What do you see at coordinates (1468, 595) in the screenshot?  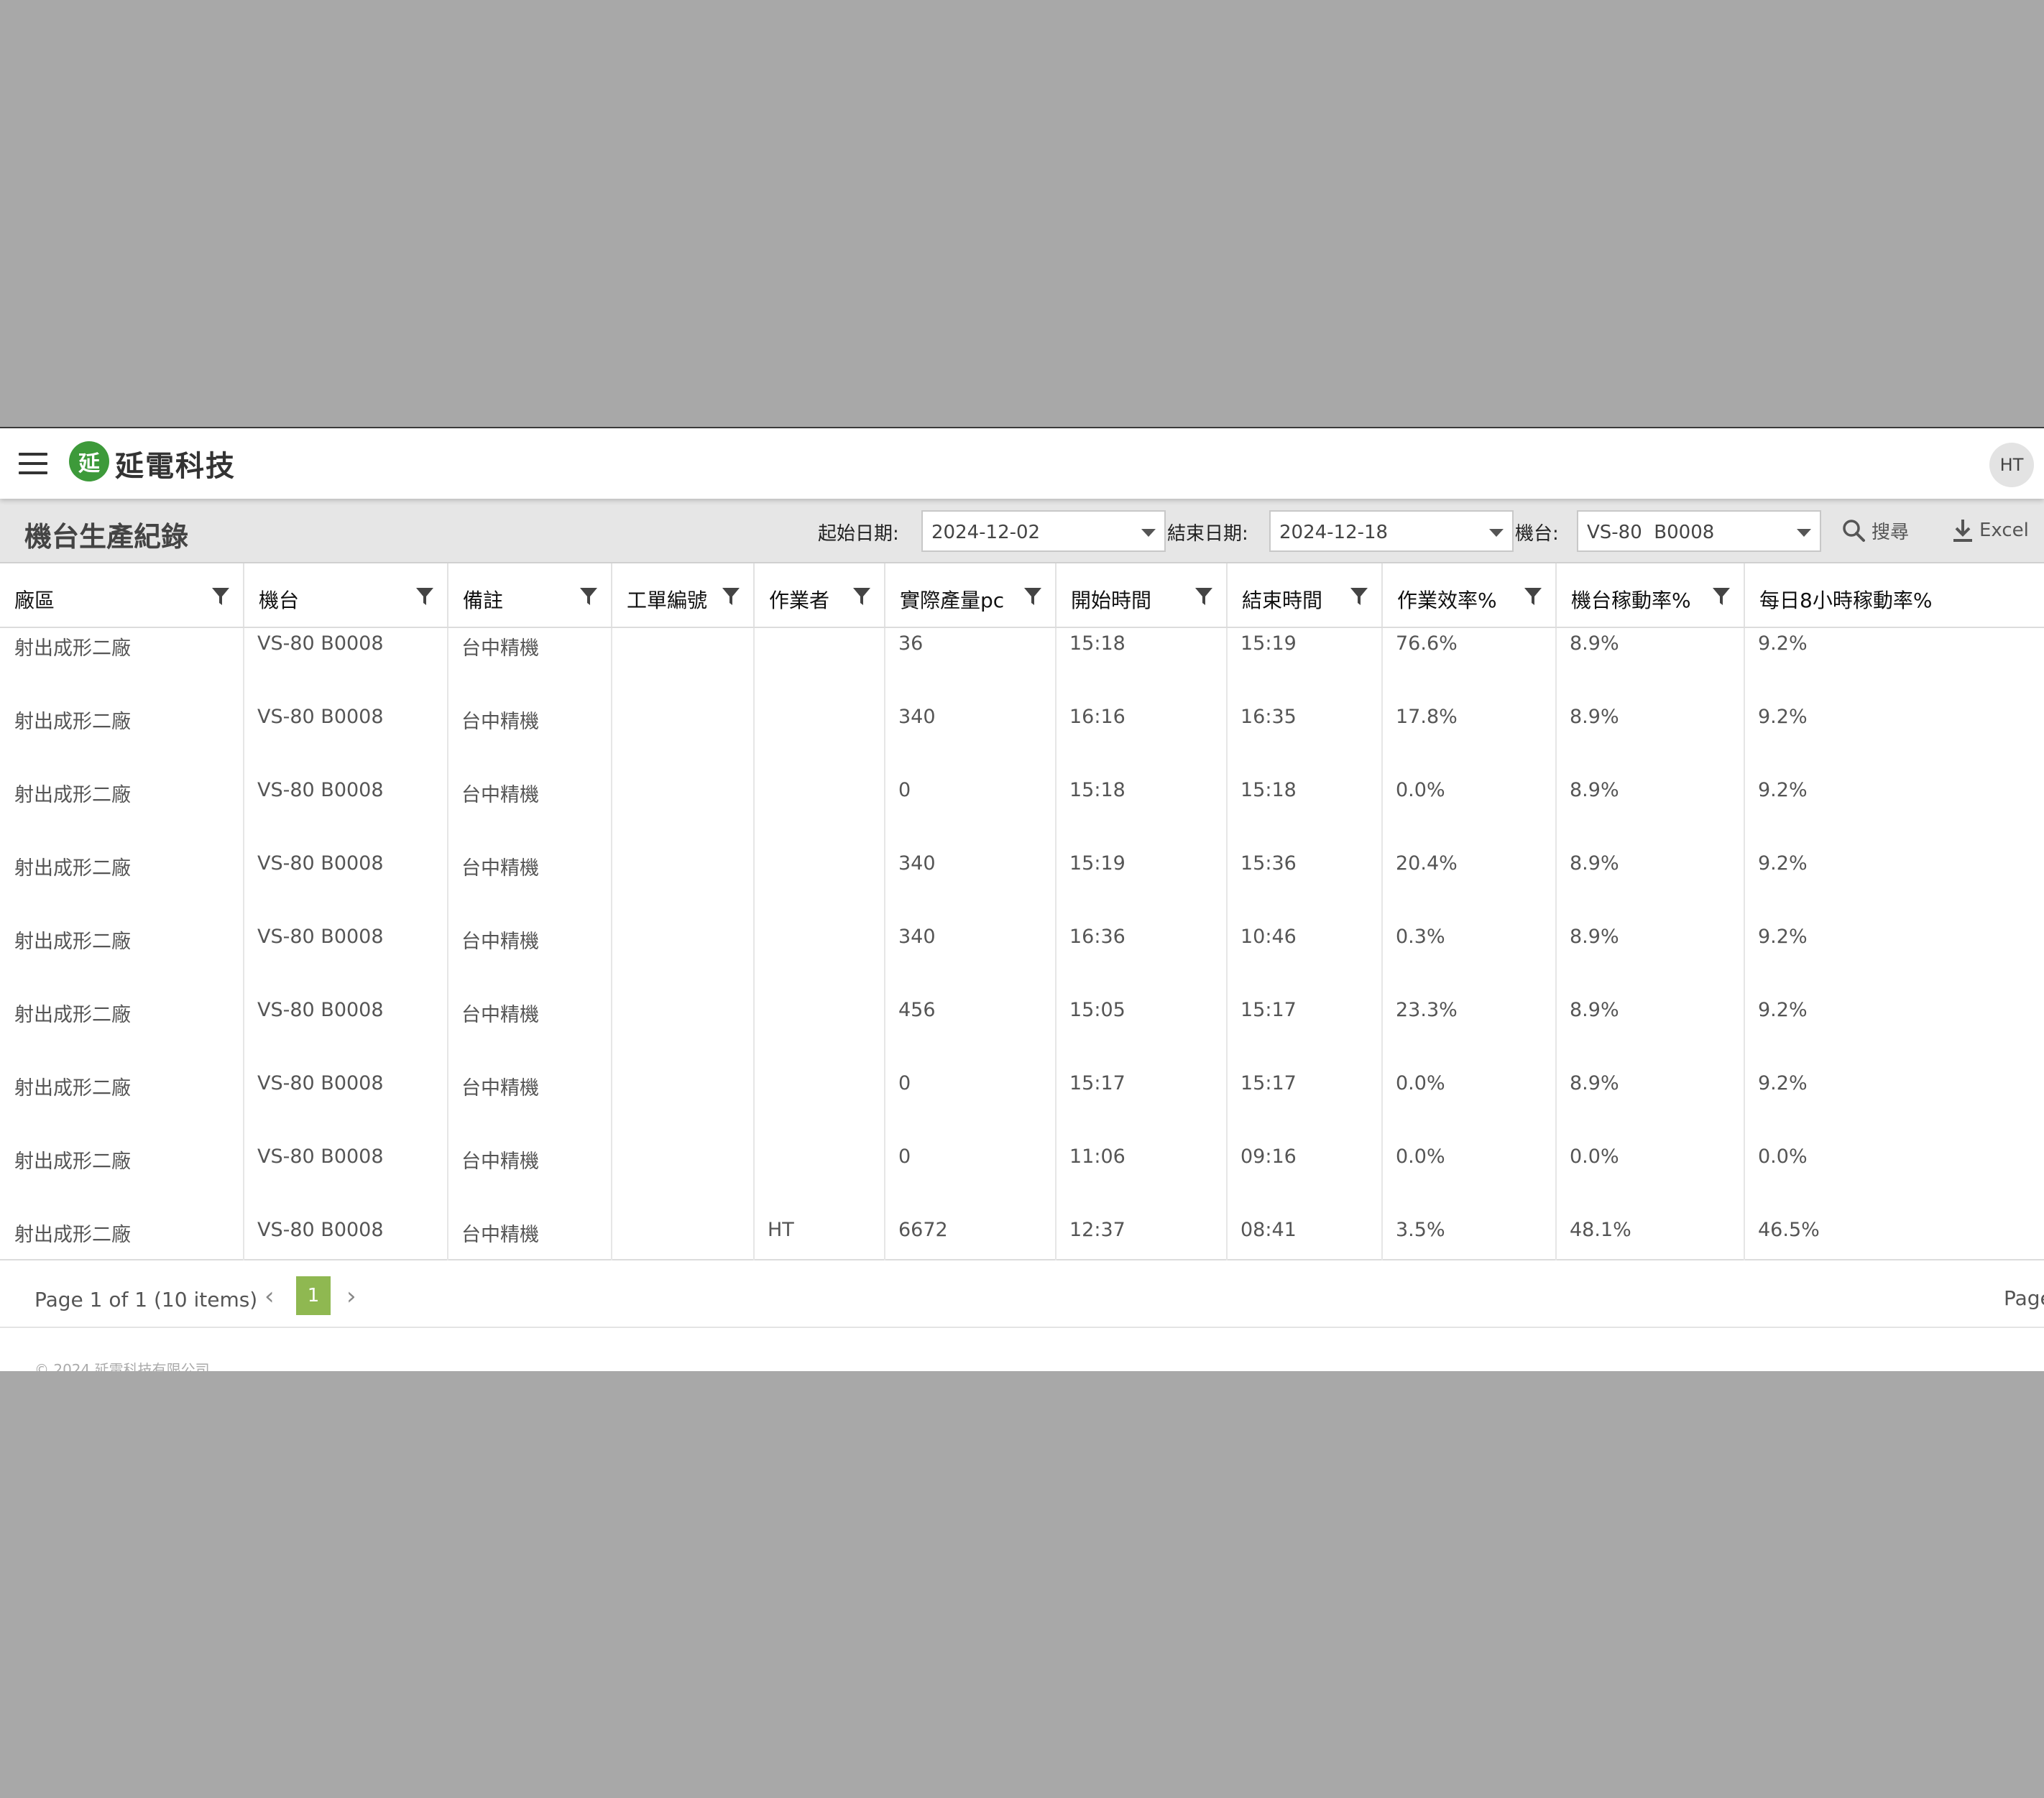 I see `column-header: 作業效率%` at bounding box center [1468, 595].